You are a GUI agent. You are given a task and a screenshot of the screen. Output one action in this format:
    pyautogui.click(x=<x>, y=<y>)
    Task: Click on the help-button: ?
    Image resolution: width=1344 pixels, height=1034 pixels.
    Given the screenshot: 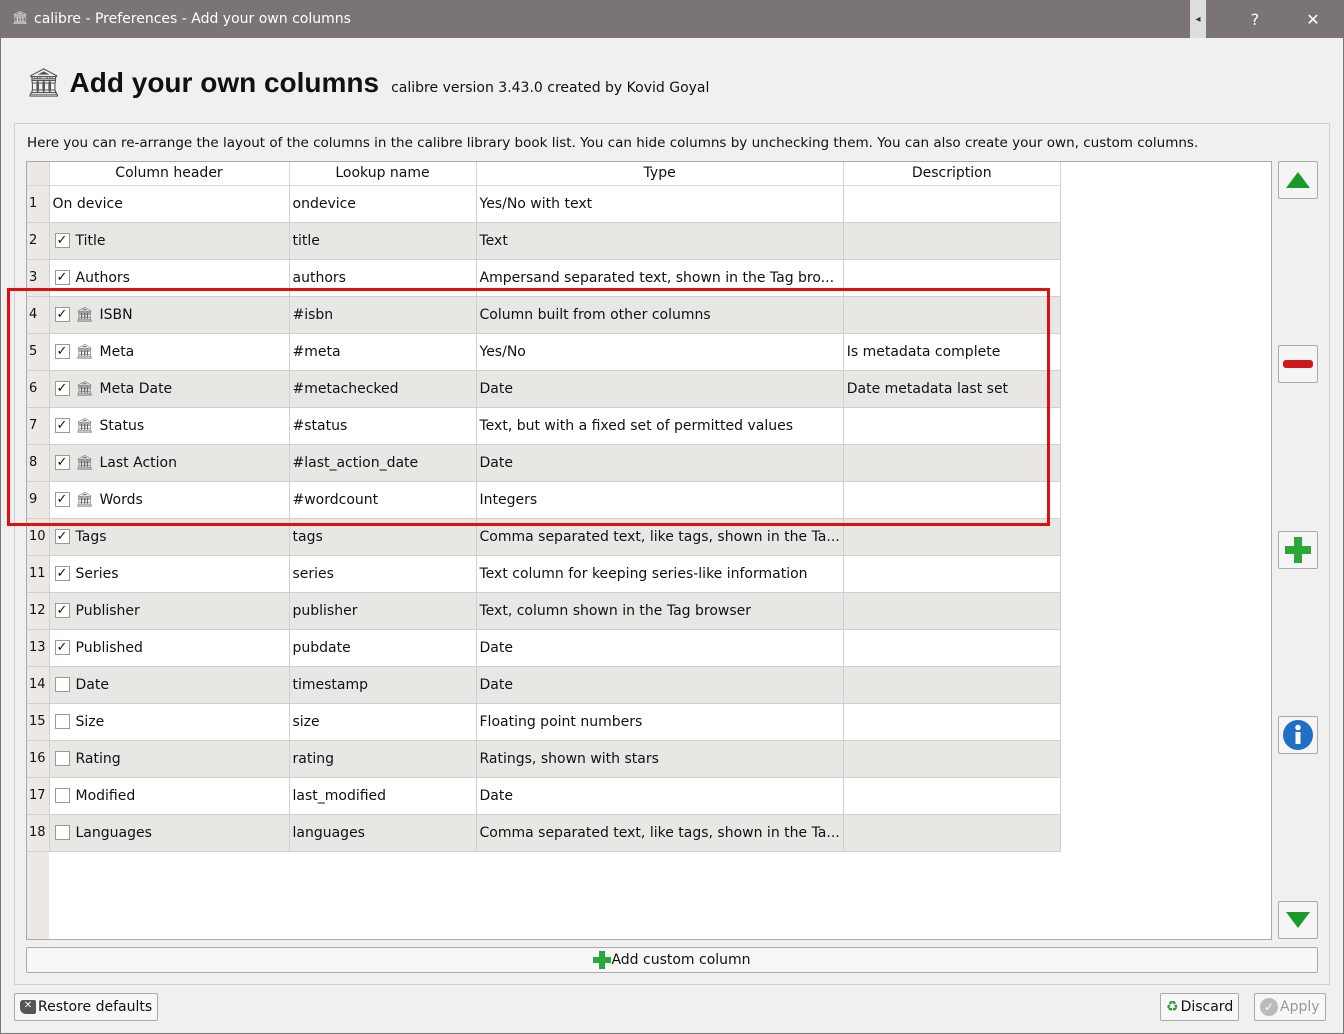 What is the action you would take?
    pyautogui.click(x=1255, y=19)
    